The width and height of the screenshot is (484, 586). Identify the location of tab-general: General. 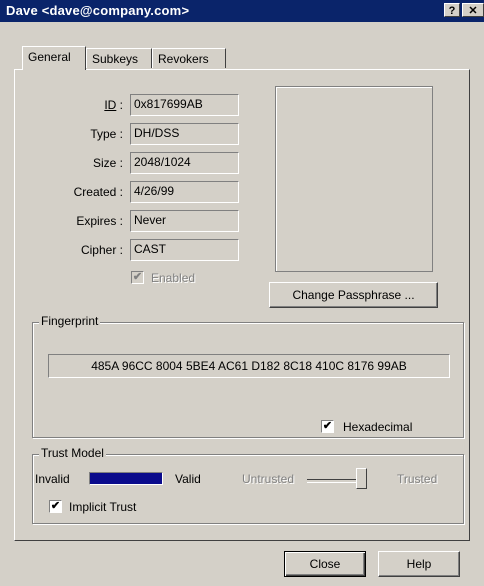
(54, 58).